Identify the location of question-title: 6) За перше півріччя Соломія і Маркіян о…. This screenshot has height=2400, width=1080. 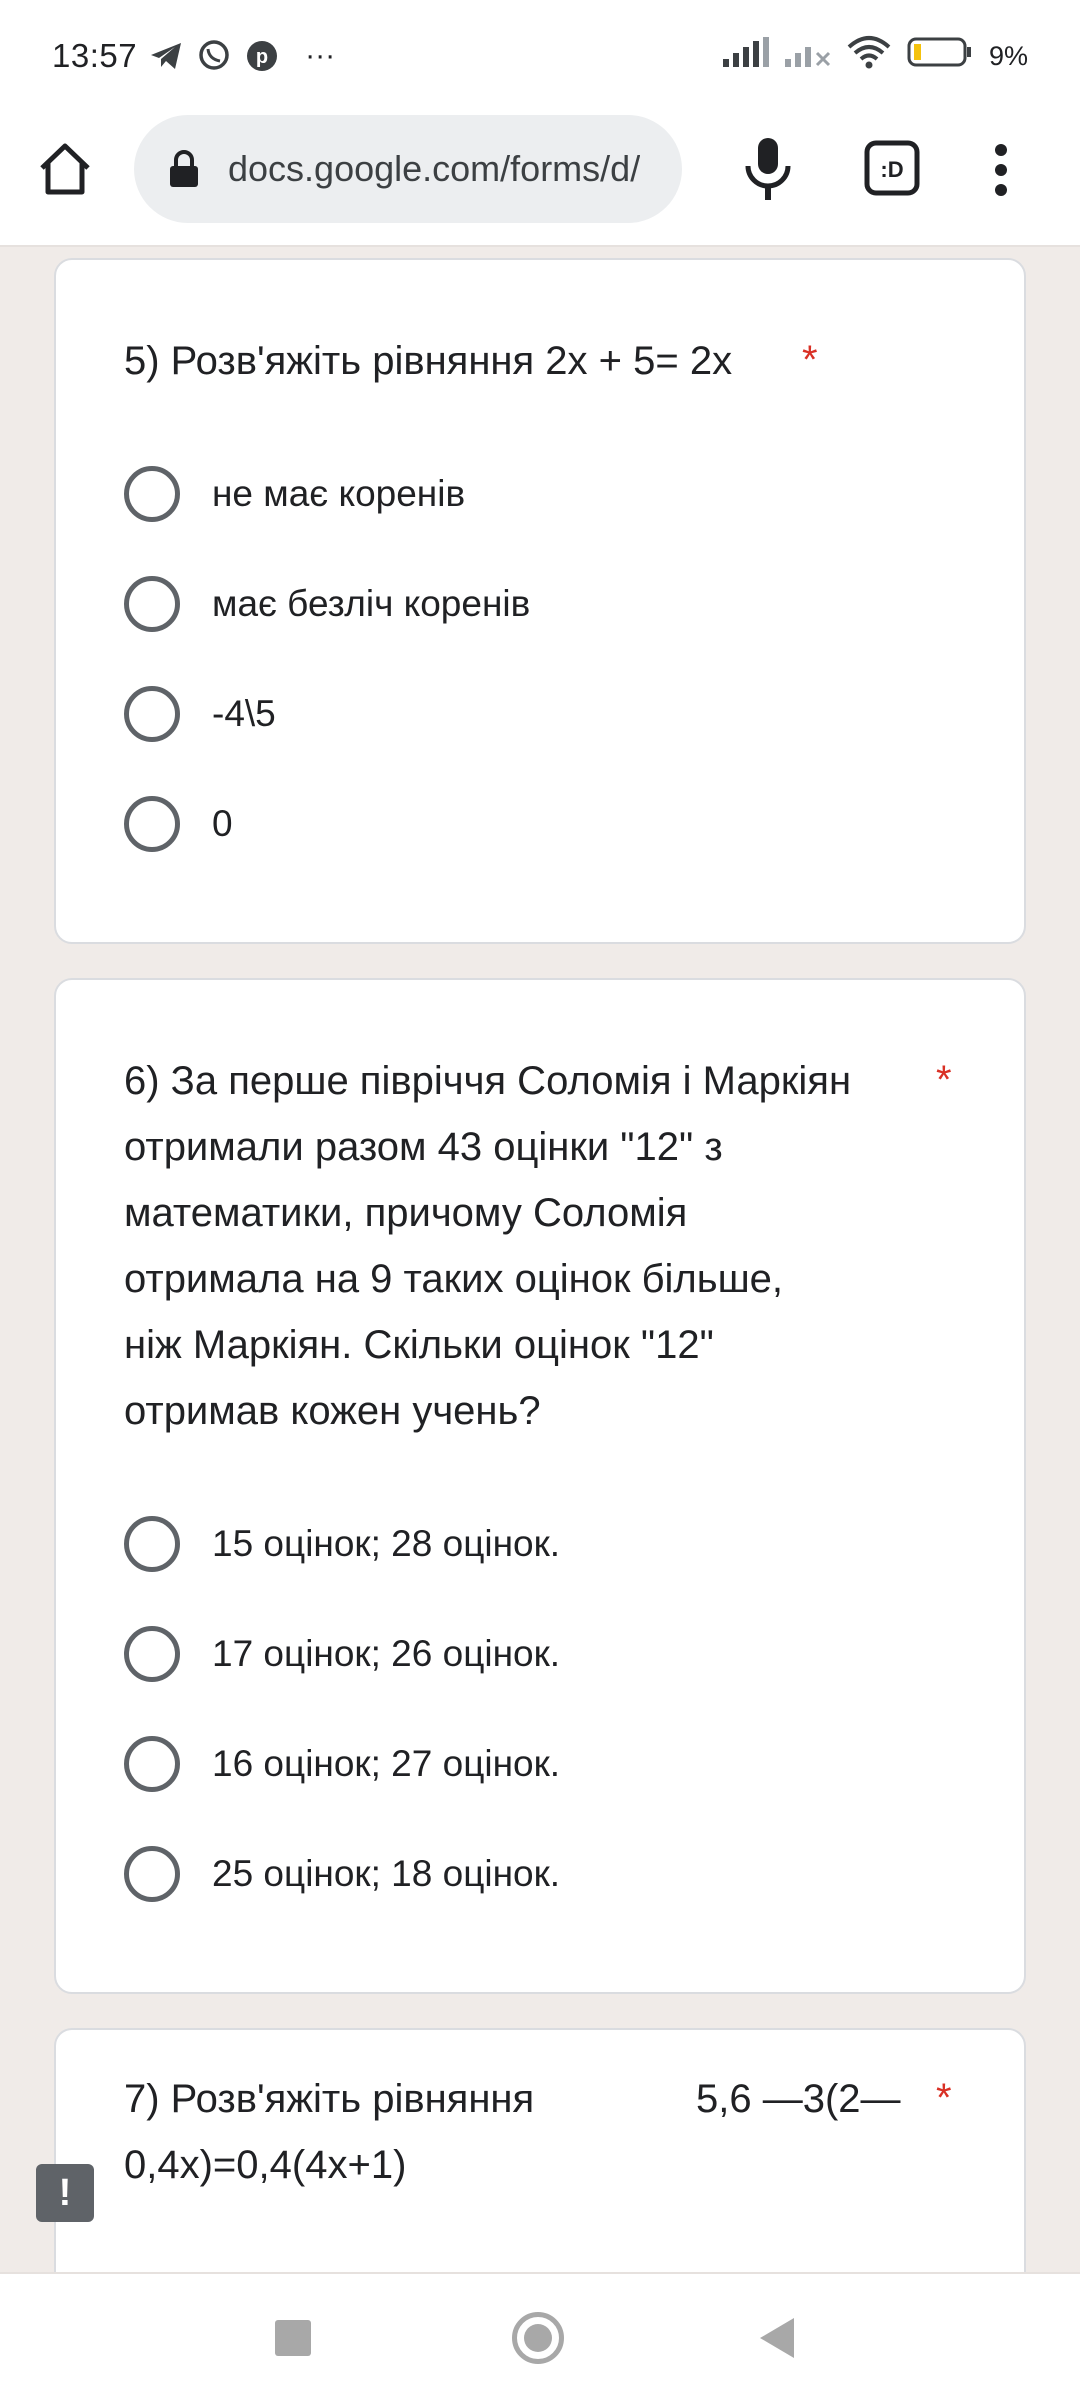
(488, 1246).